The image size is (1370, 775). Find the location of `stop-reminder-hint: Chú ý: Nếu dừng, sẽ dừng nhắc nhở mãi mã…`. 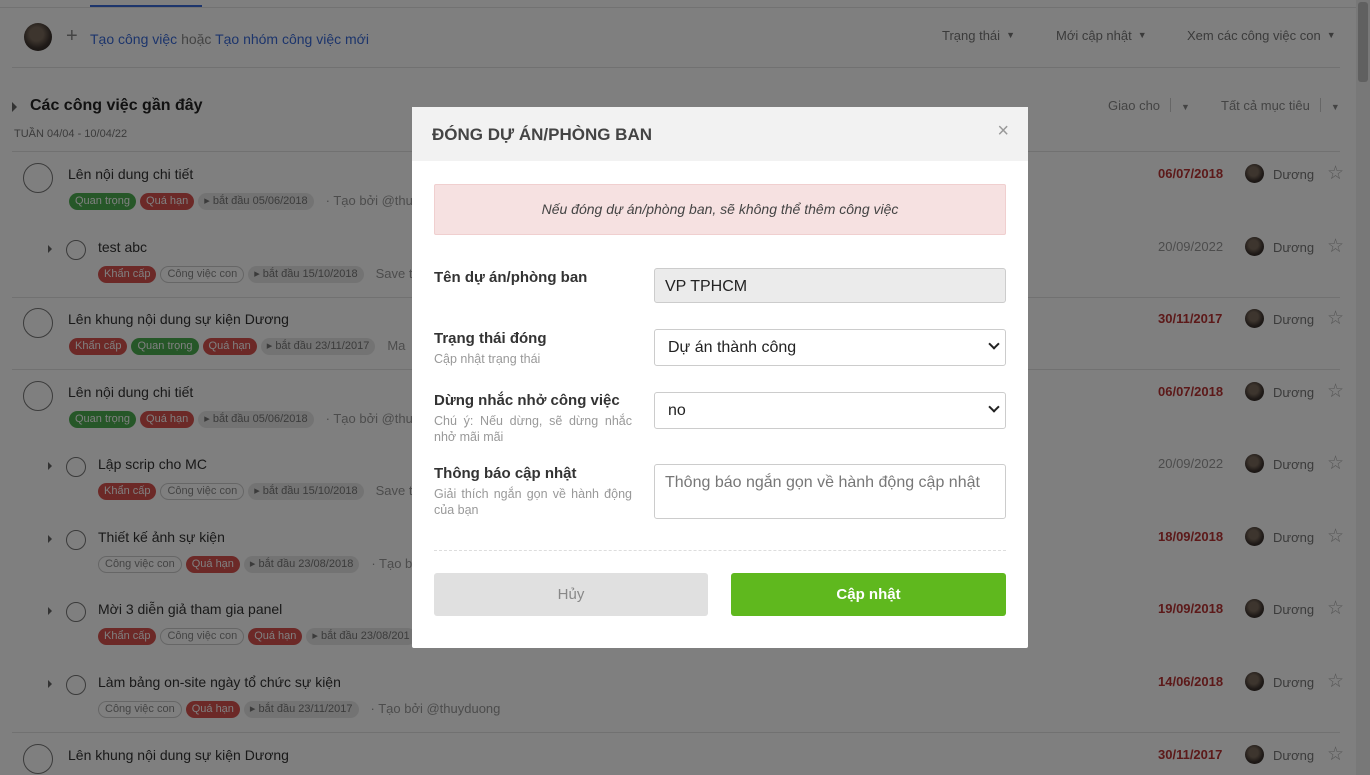

stop-reminder-hint: Chú ý: Nếu dừng, sẽ dừng nhắc nhở mãi mã… is located at coordinates (533, 429).